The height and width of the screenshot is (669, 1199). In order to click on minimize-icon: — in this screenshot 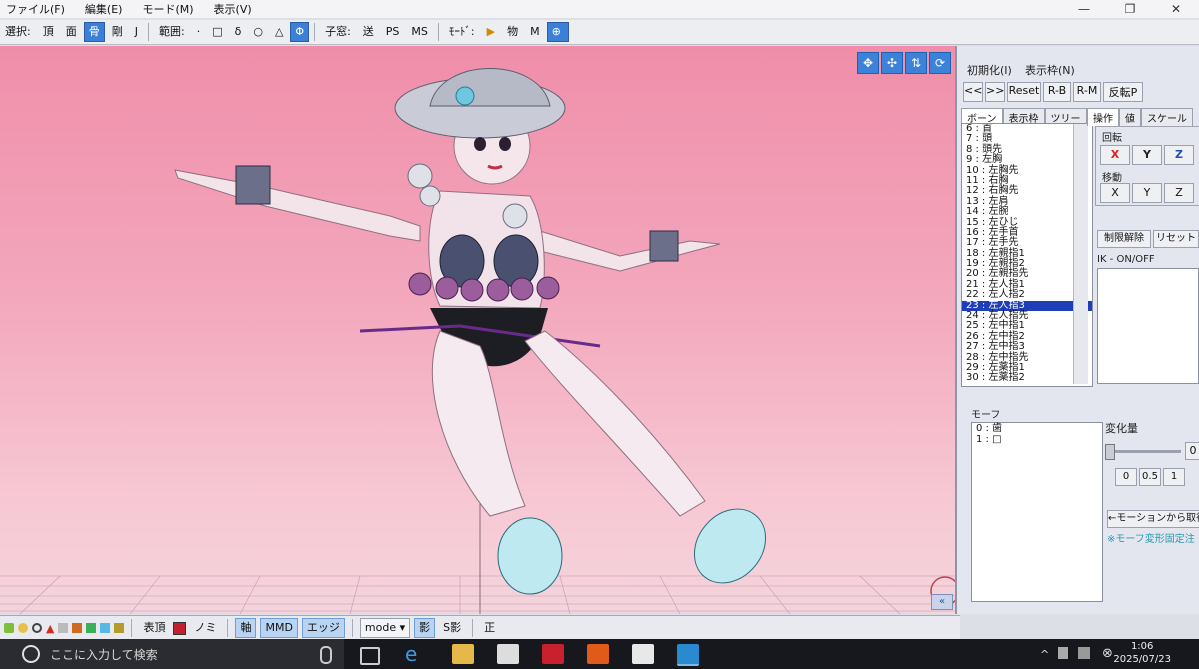, I will do `click(1084, 9)`.